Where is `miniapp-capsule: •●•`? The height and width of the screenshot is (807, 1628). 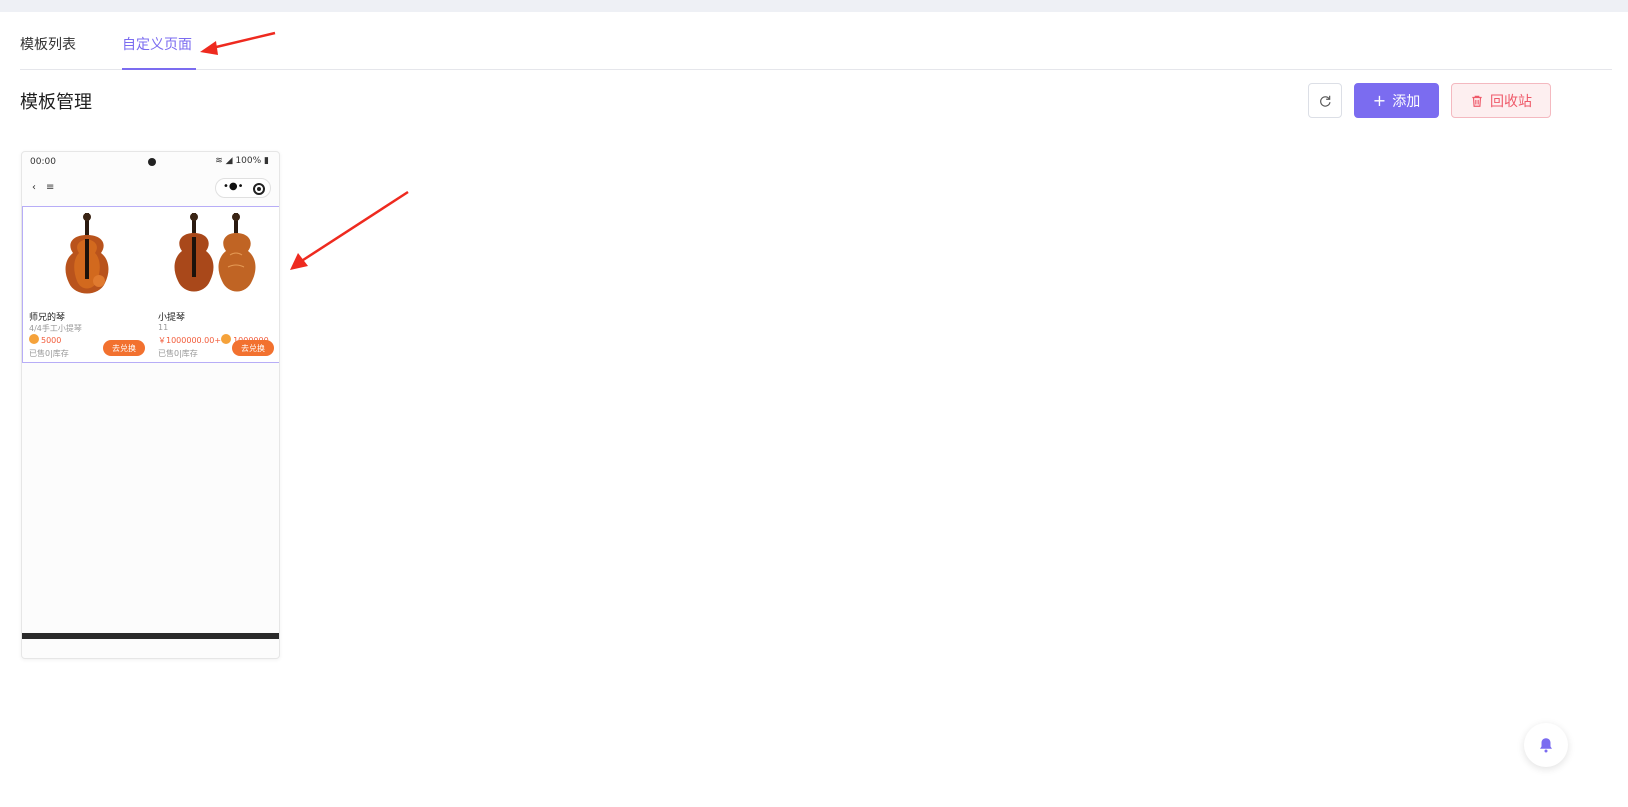 miniapp-capsule: •●• is located at coordinates (243, 188).